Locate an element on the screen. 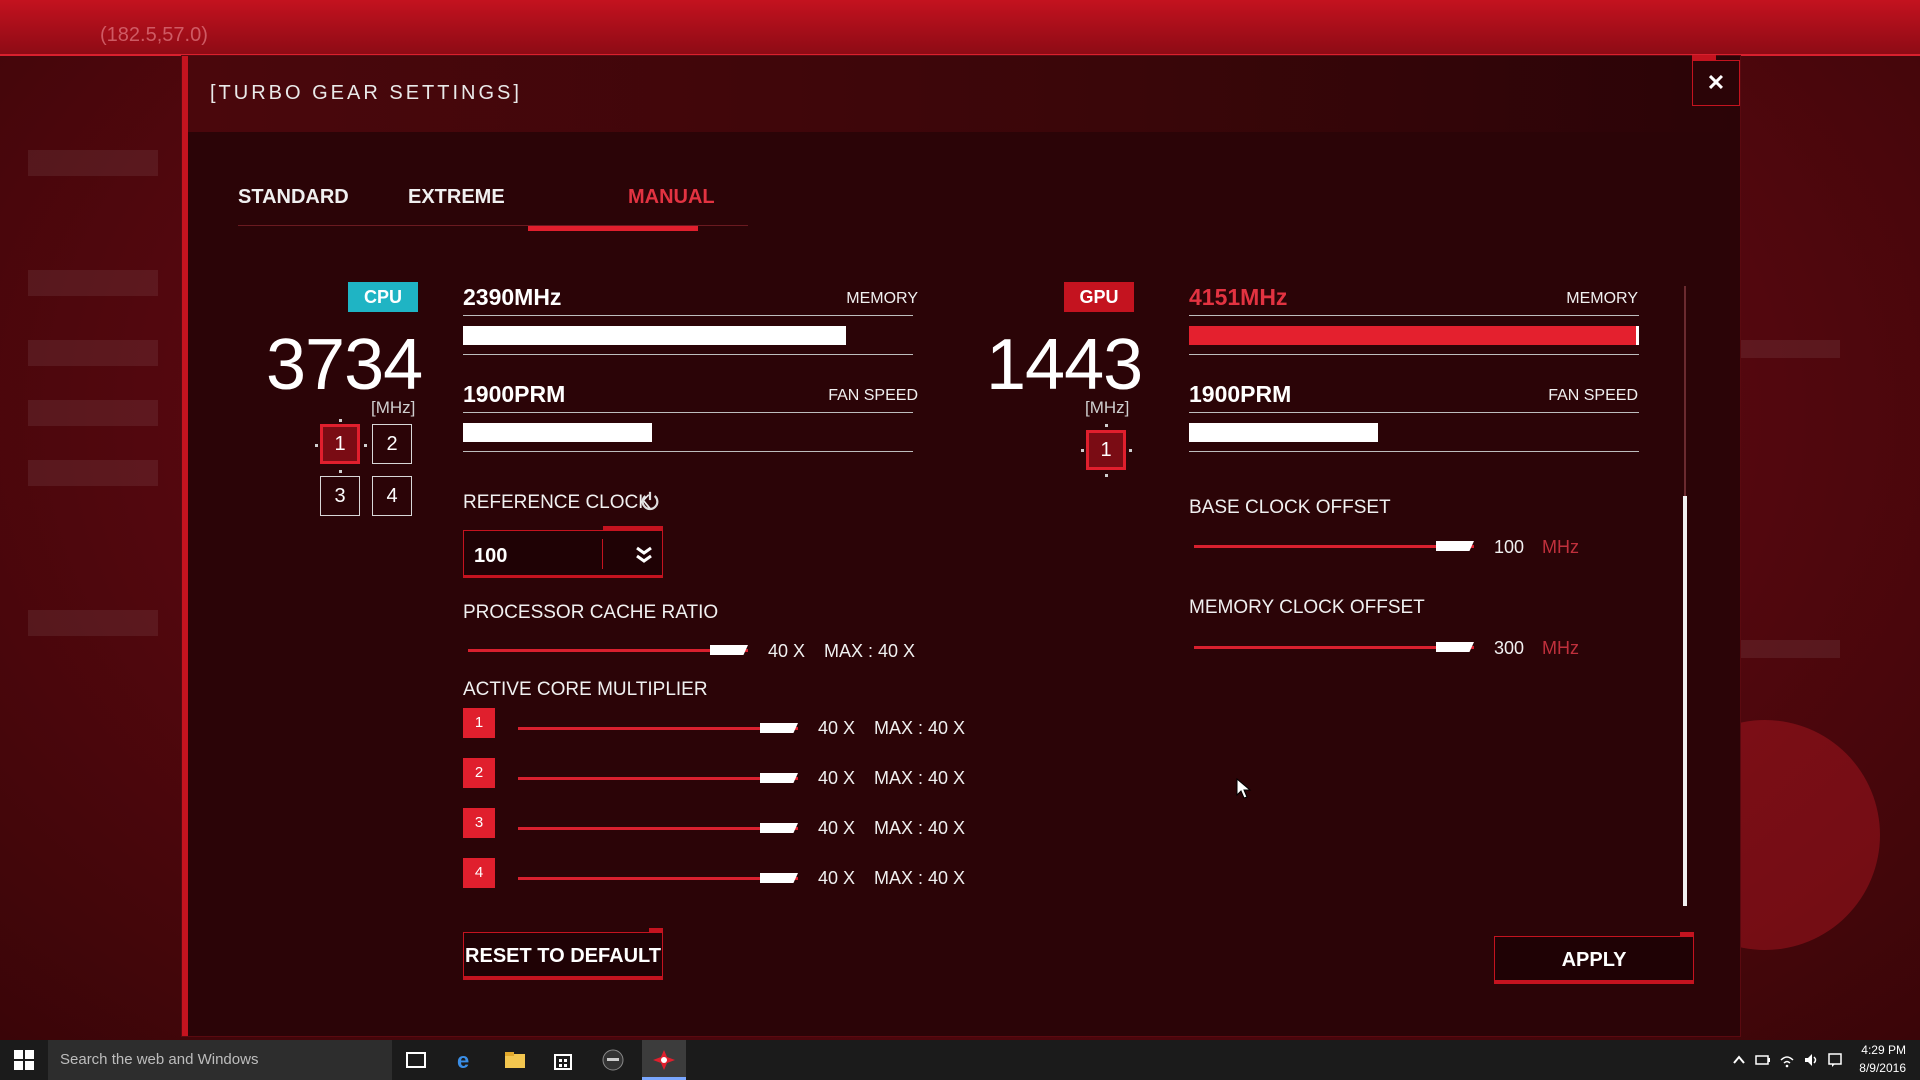  core-multiplier-max-1: MAX : 40 X is located at coordinates (920, 728).